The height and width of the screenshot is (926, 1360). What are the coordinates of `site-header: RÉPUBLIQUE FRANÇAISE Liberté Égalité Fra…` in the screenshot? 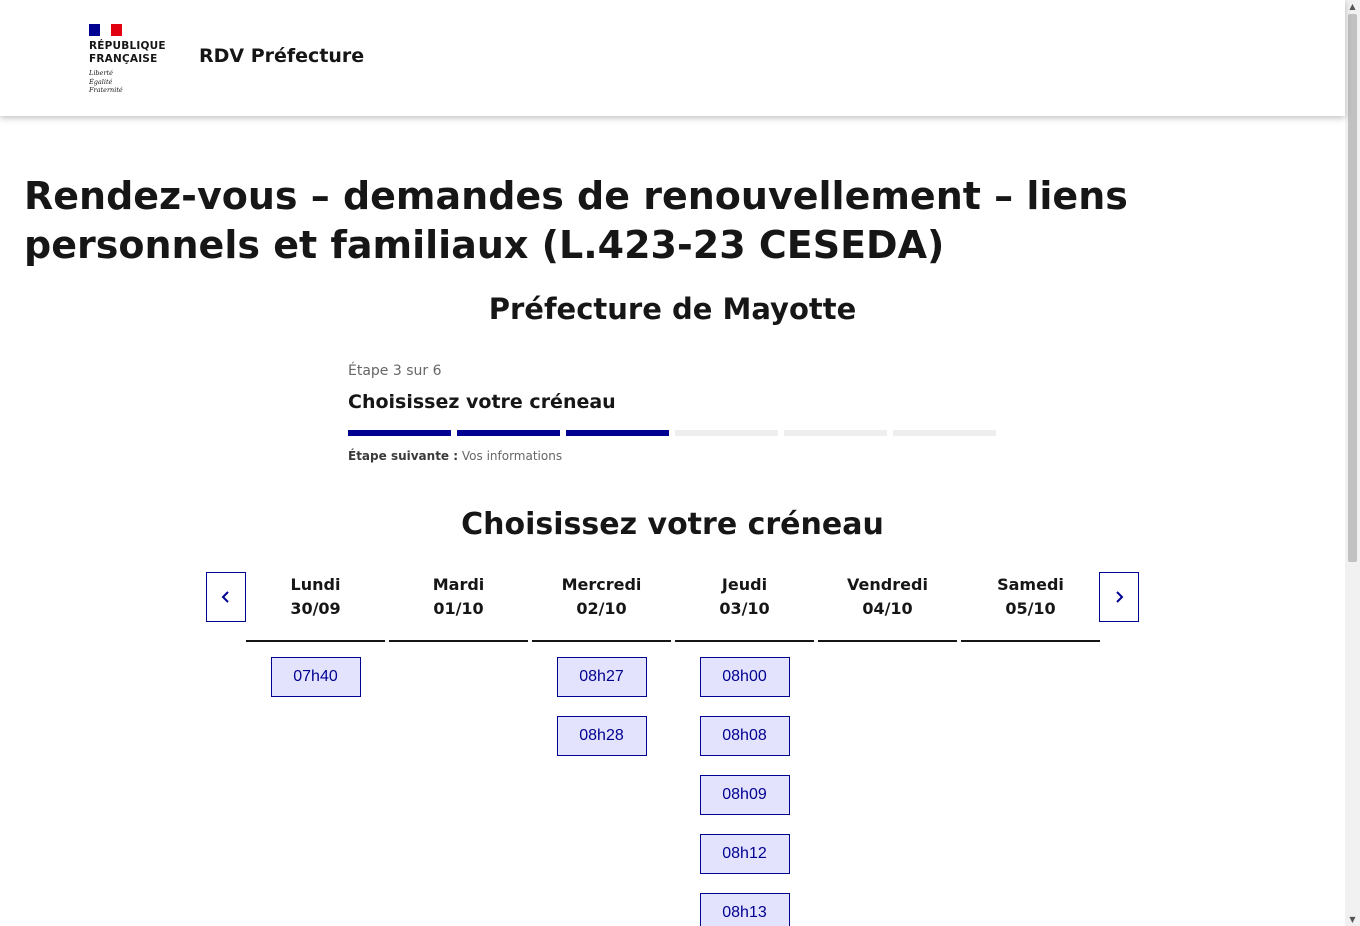 It's located at (672, 58).